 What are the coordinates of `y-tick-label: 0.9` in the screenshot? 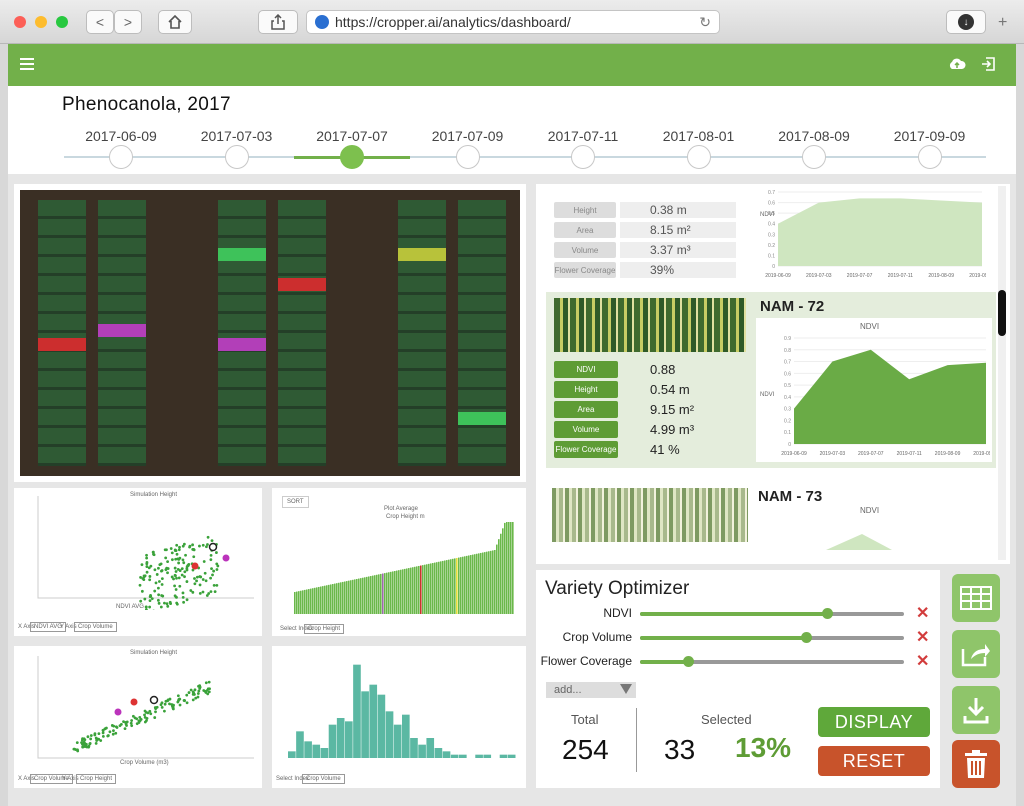 It's located at (787, 339).